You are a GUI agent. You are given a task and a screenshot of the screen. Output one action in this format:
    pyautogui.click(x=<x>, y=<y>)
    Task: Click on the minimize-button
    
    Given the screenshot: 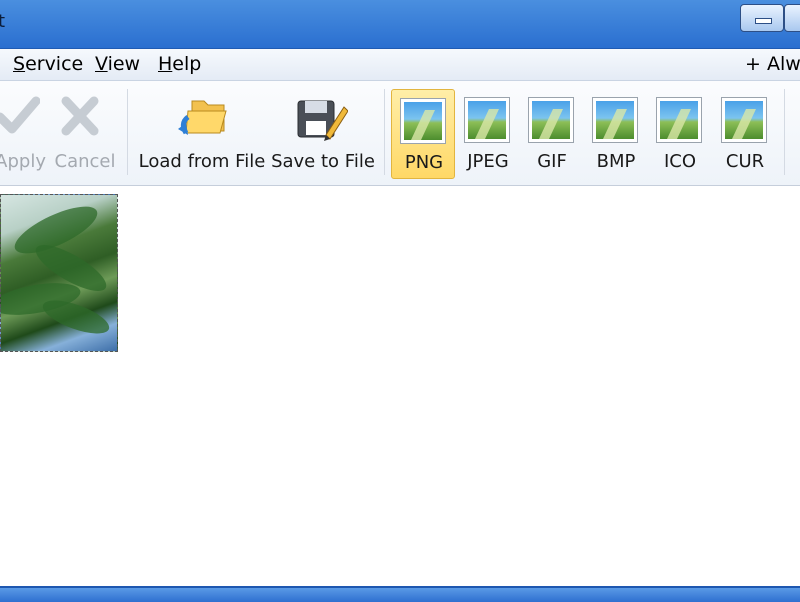 What is the action you would take?
    pyautogui.click(x=762, y=18)
    